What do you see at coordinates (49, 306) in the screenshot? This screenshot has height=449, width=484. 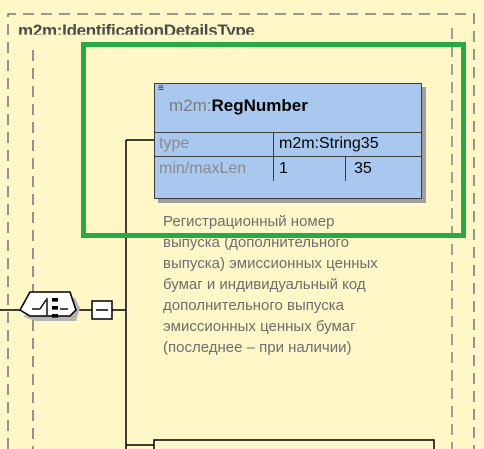 I see `sequence-compositor-icon` at bounding box center [49, 306].